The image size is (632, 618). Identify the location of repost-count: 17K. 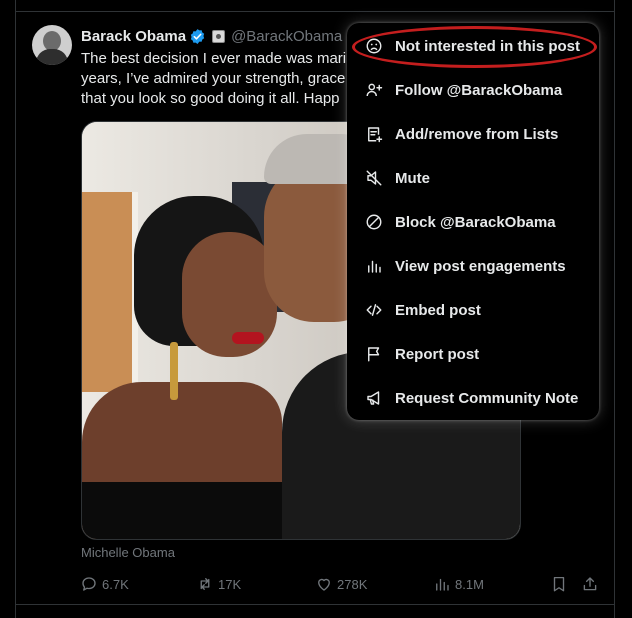
(230, 584).